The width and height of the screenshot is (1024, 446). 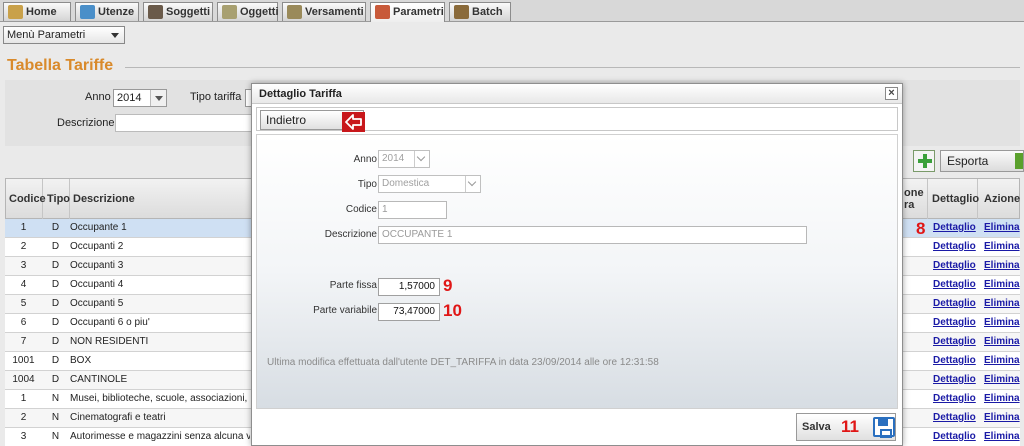 I want to click on filter-anno-label: Anno, so click(x=98, y=97).